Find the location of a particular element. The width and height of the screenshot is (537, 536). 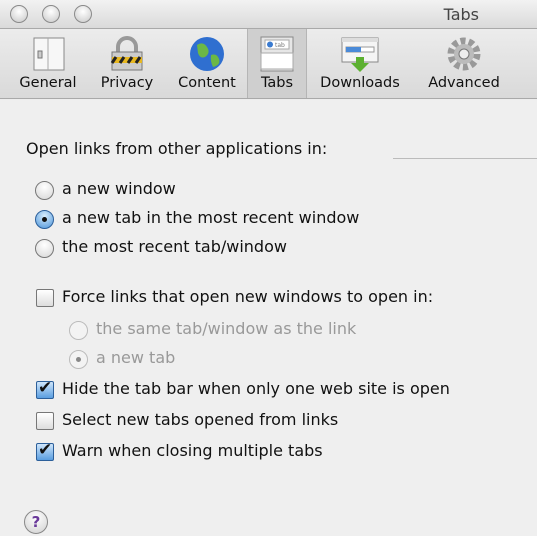

light-switch-icon is located at coordinates (49, 54).